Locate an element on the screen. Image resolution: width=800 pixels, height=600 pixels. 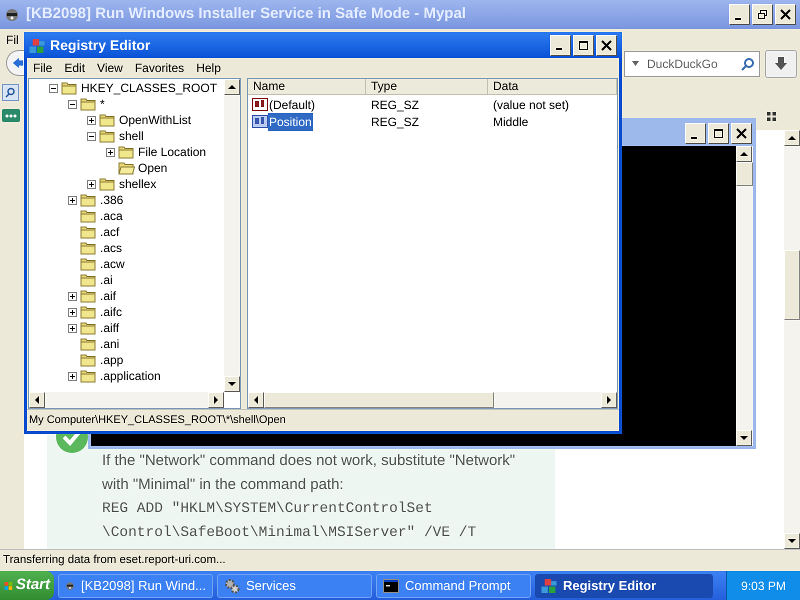
sidebar-addon-button is located at coordinates (11, 115).